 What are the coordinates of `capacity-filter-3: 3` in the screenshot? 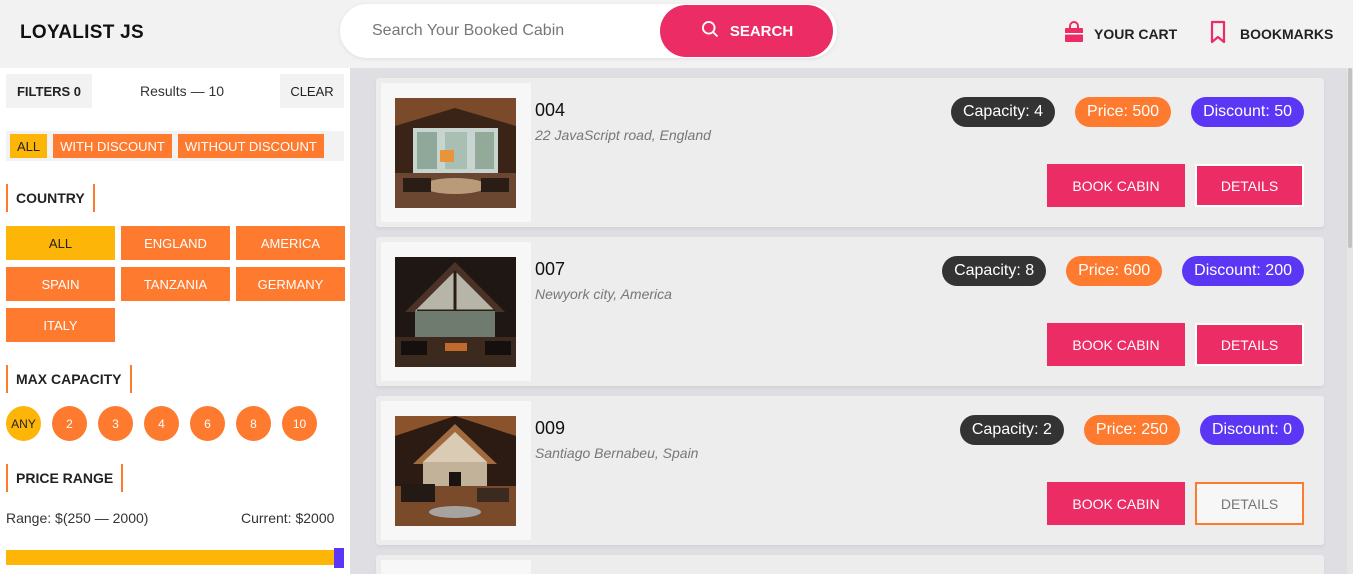 It's located at (115, 423).